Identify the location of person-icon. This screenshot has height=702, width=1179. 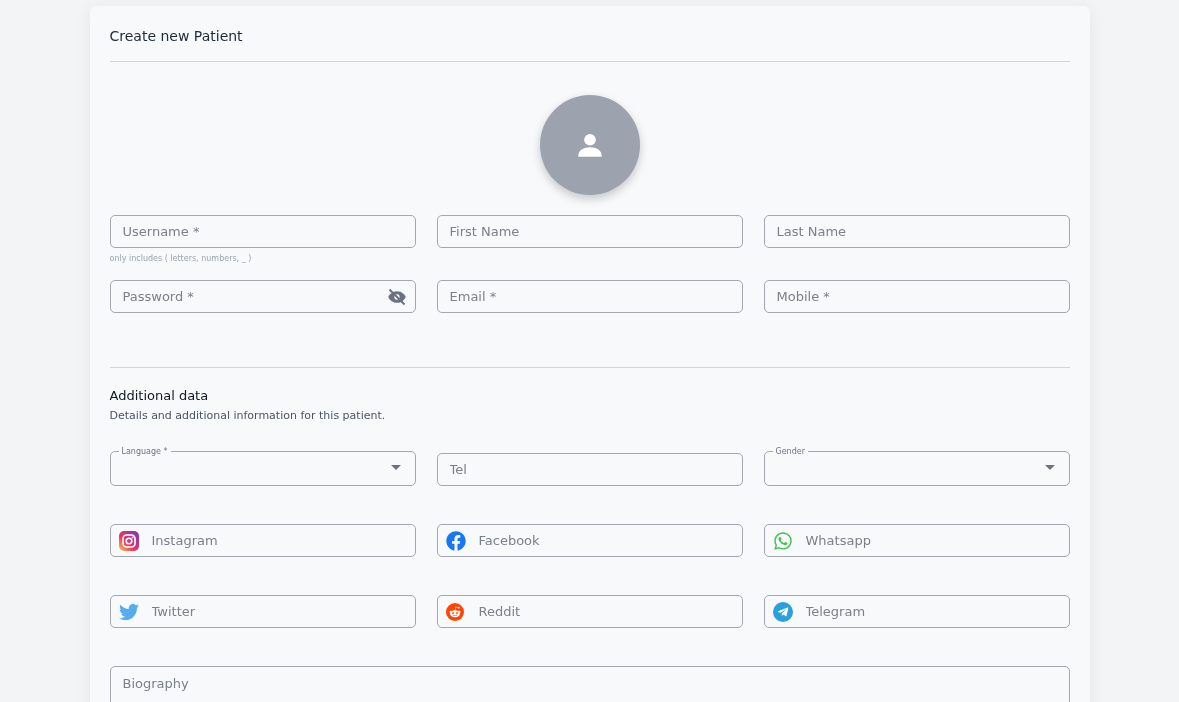
(589, 145).